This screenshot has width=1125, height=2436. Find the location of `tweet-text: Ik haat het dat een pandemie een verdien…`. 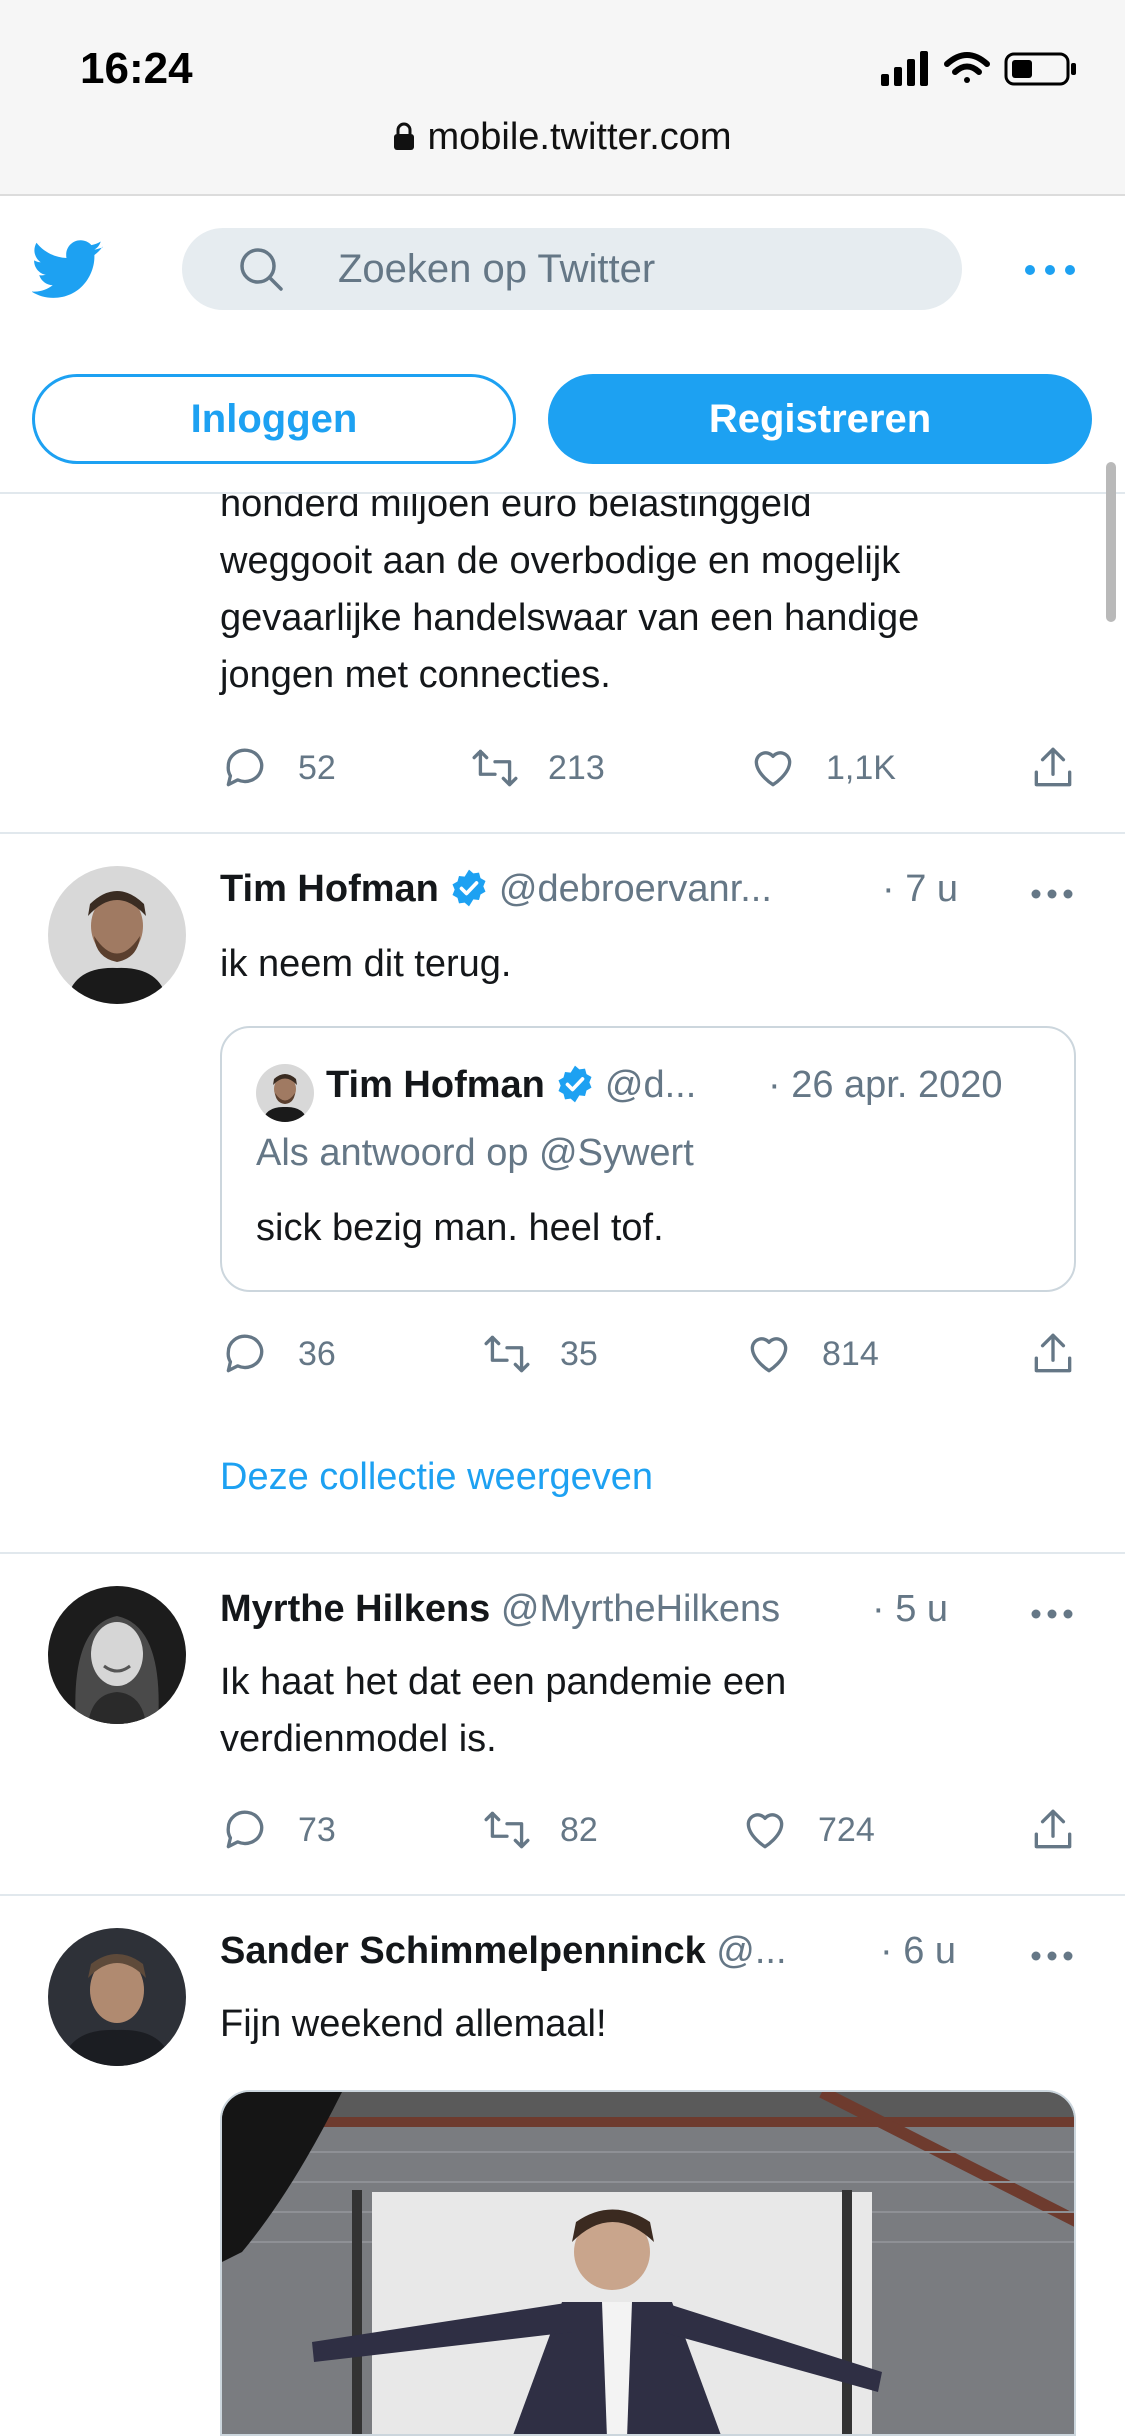

tweet-text: Ik haat het dat een pandemie een verdien… is located at coordinates (503, 1710).